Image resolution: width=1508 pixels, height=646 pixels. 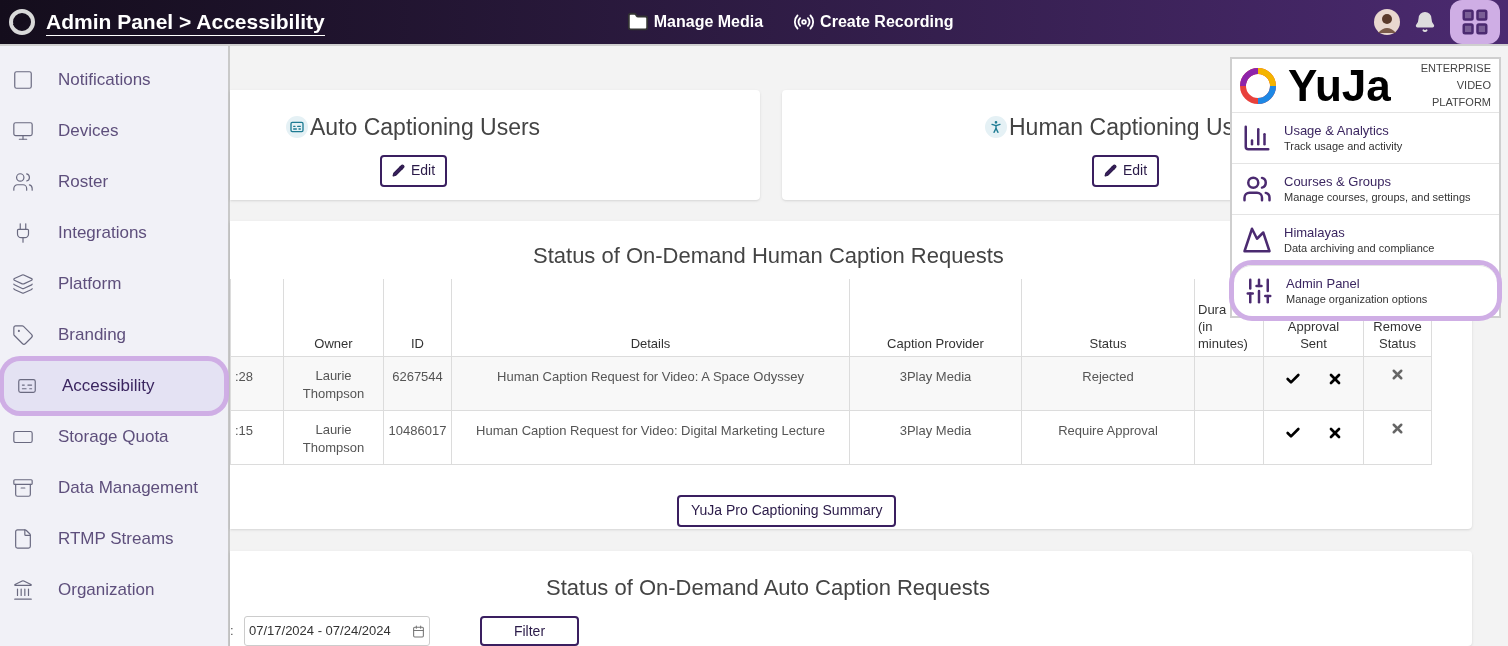 What do you see at coordinates (23, 284) in the screenshot?
I see `layers-icon` at bounding box center [23, 284].